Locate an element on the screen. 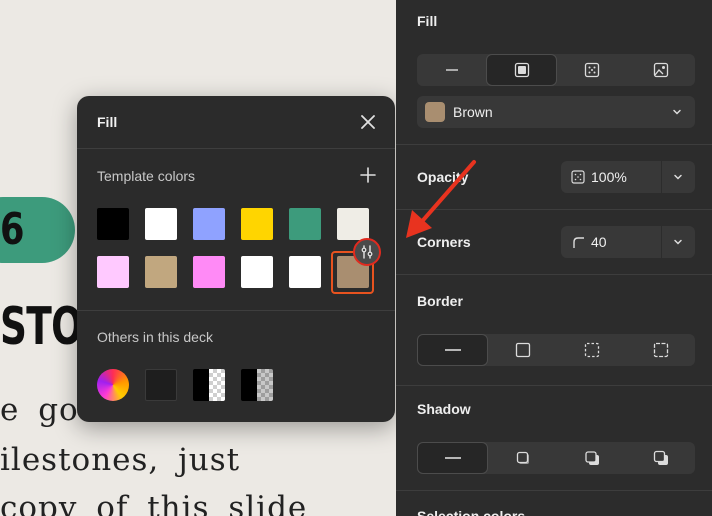  edit-color-button is located at coordinates (367, 252).